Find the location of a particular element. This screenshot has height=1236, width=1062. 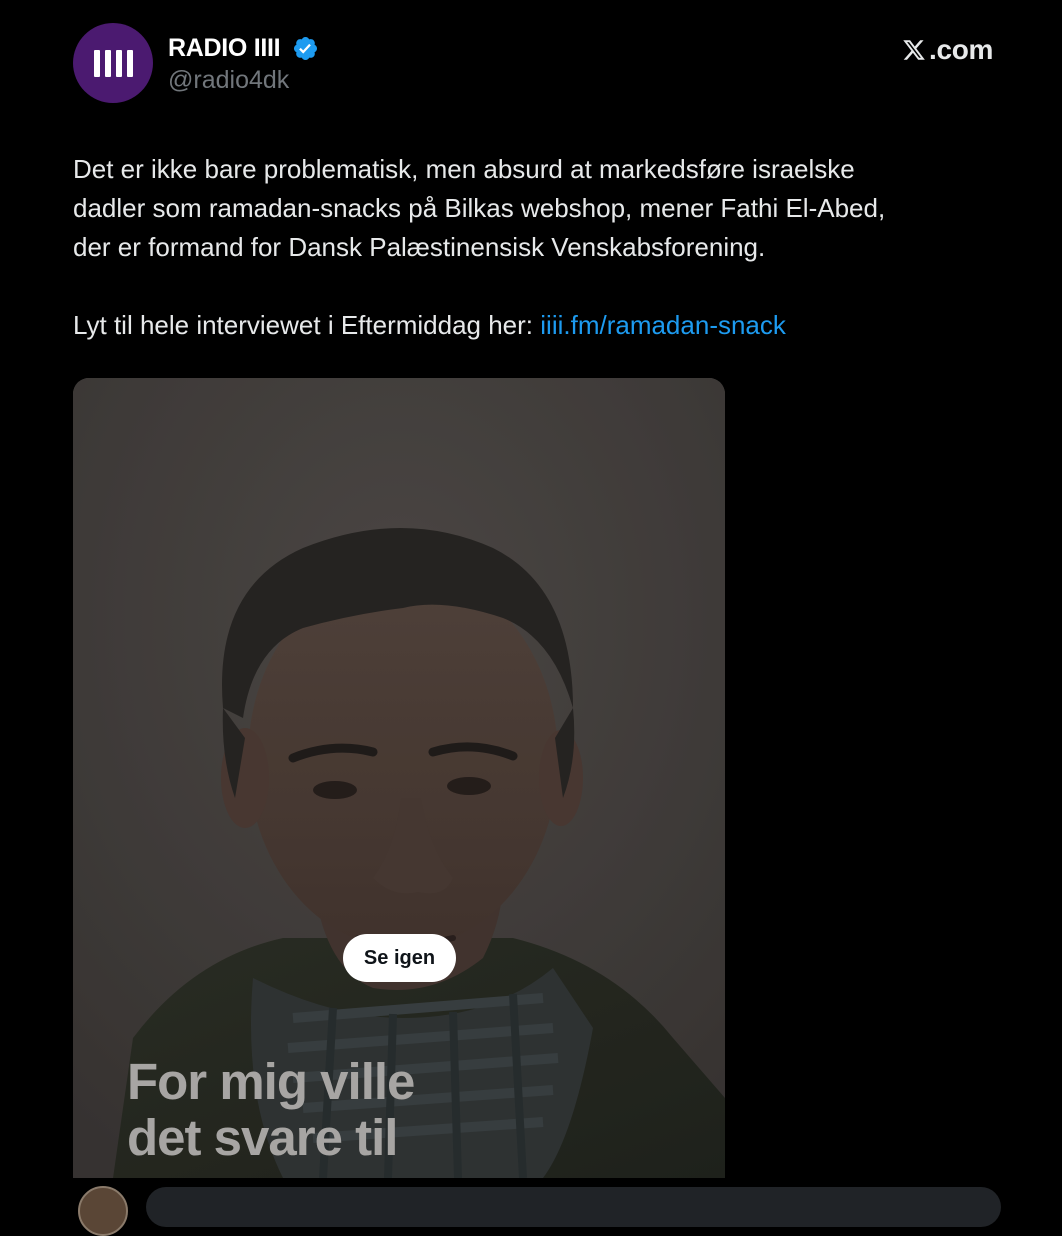

x-com-text: .com is located at coordinates (961, 49).